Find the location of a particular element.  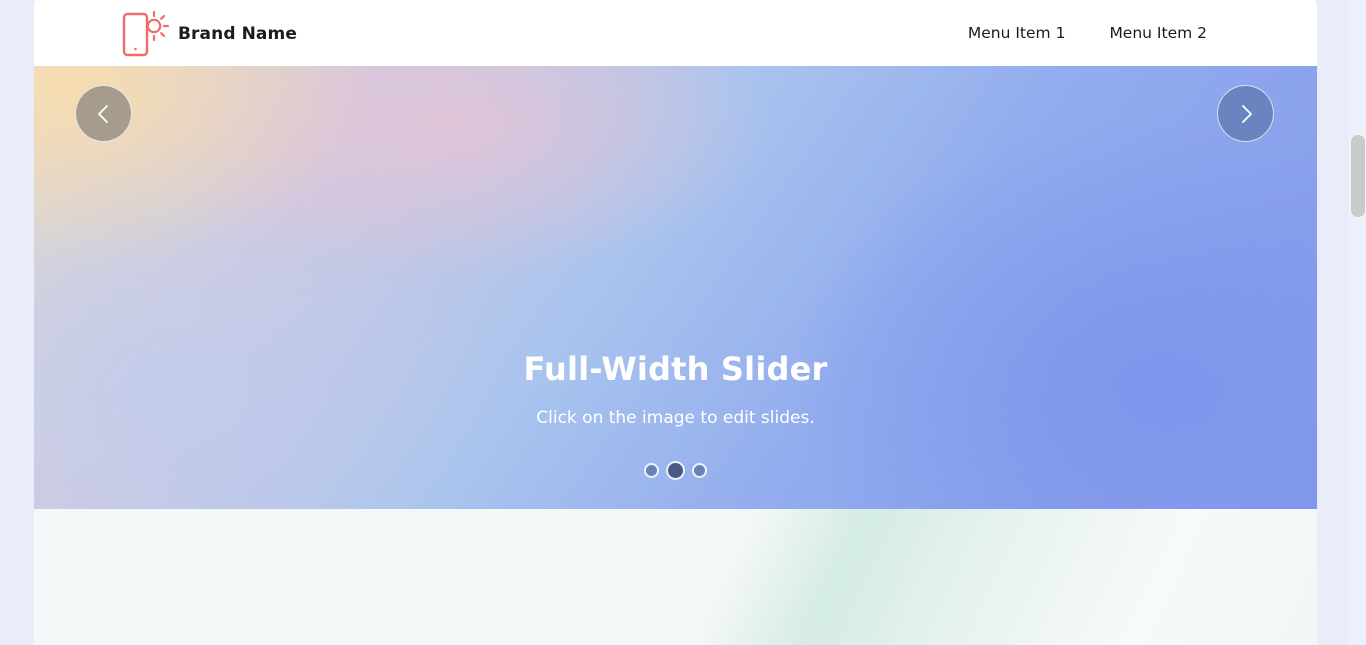

chevron-left-icon is located at coordinates (102, 113).